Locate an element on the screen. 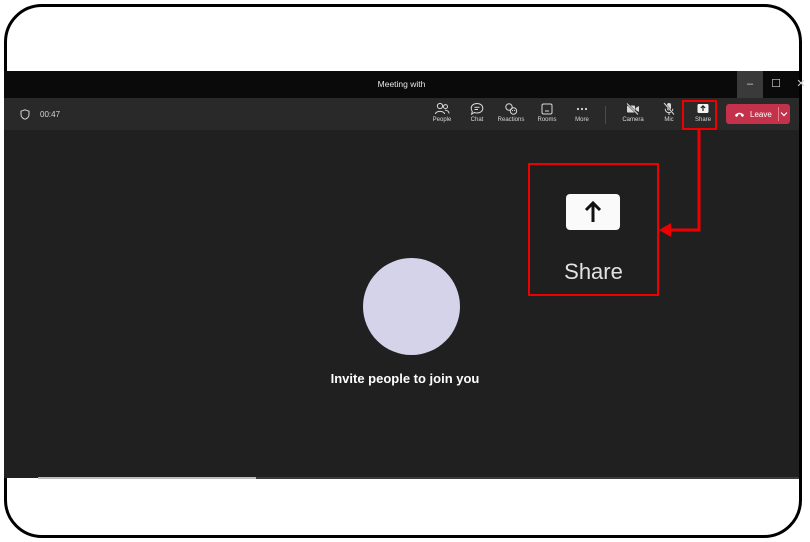 The height and width of the screenshot is (542, 810). share-zoom-label: Share is located at coordinates (593, 271).